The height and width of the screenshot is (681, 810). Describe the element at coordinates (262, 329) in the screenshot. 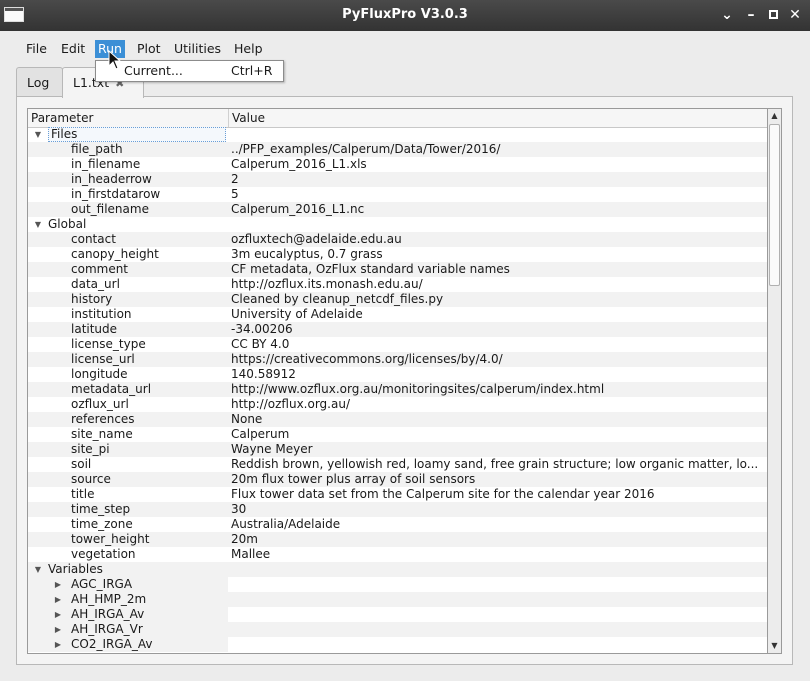

I see `value-cell: -34.00206` at that location.